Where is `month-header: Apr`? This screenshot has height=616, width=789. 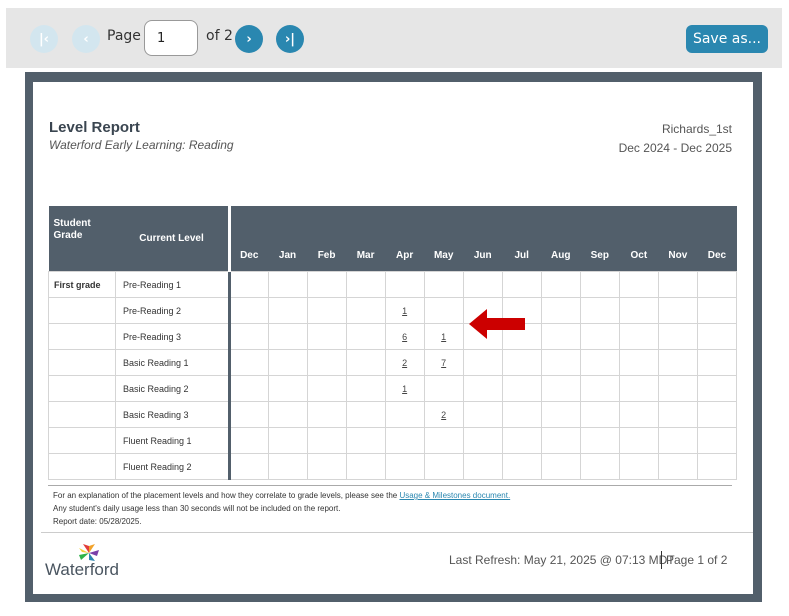
month-header: Apr is located at coordinates (405, 239).